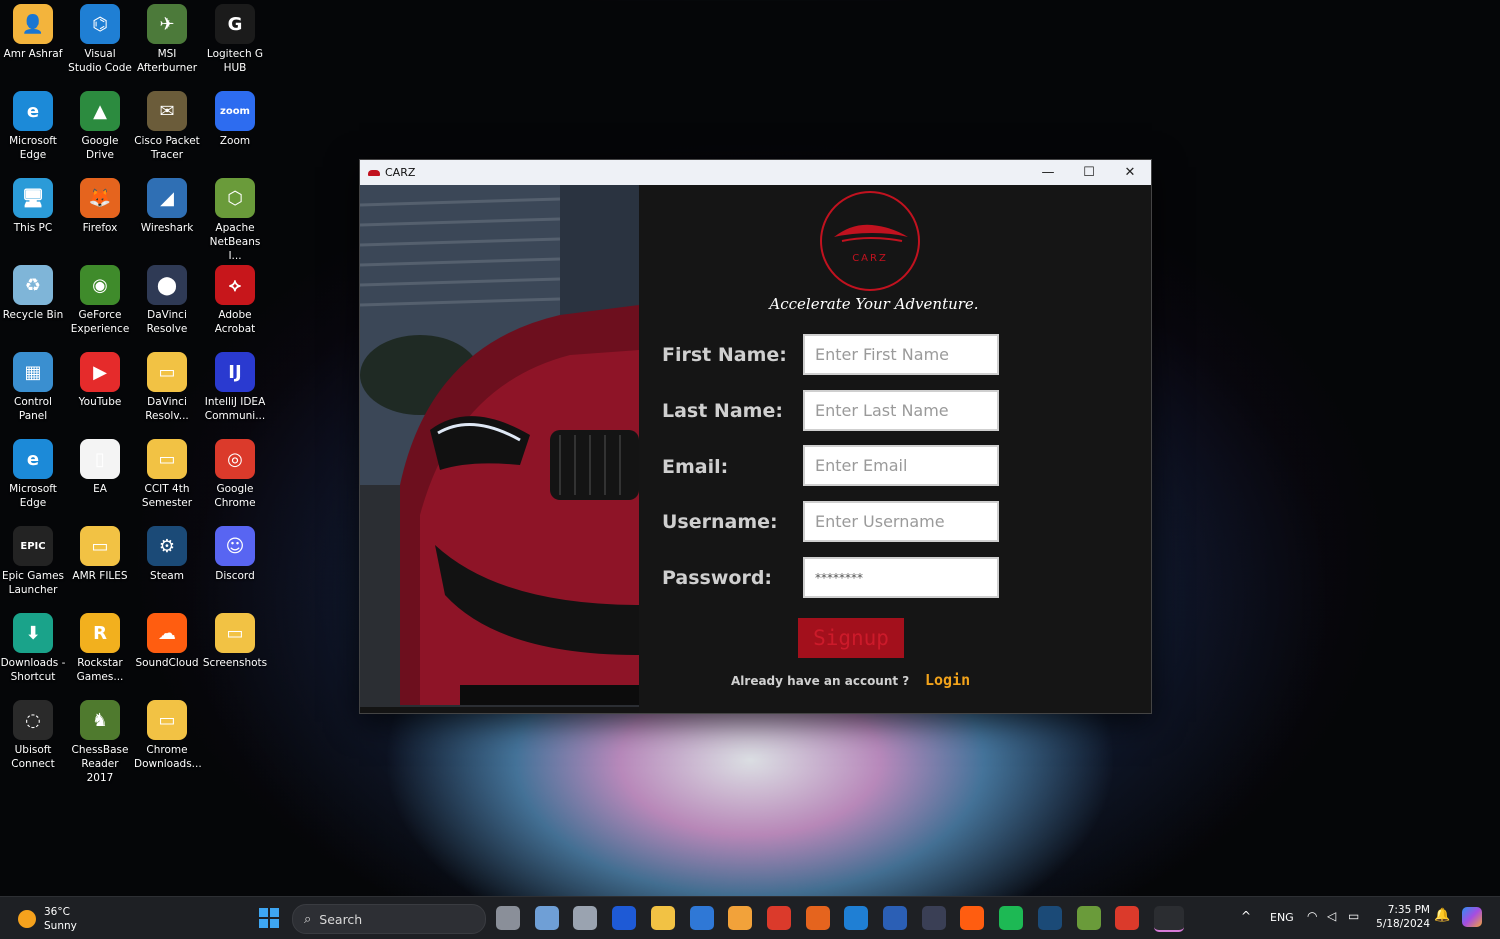  What do you see at coordinates (100, 37) in the screenshot?
I see `desktop-icon: ⌬ Visual Studio Code` at bounding box center [100, 37].